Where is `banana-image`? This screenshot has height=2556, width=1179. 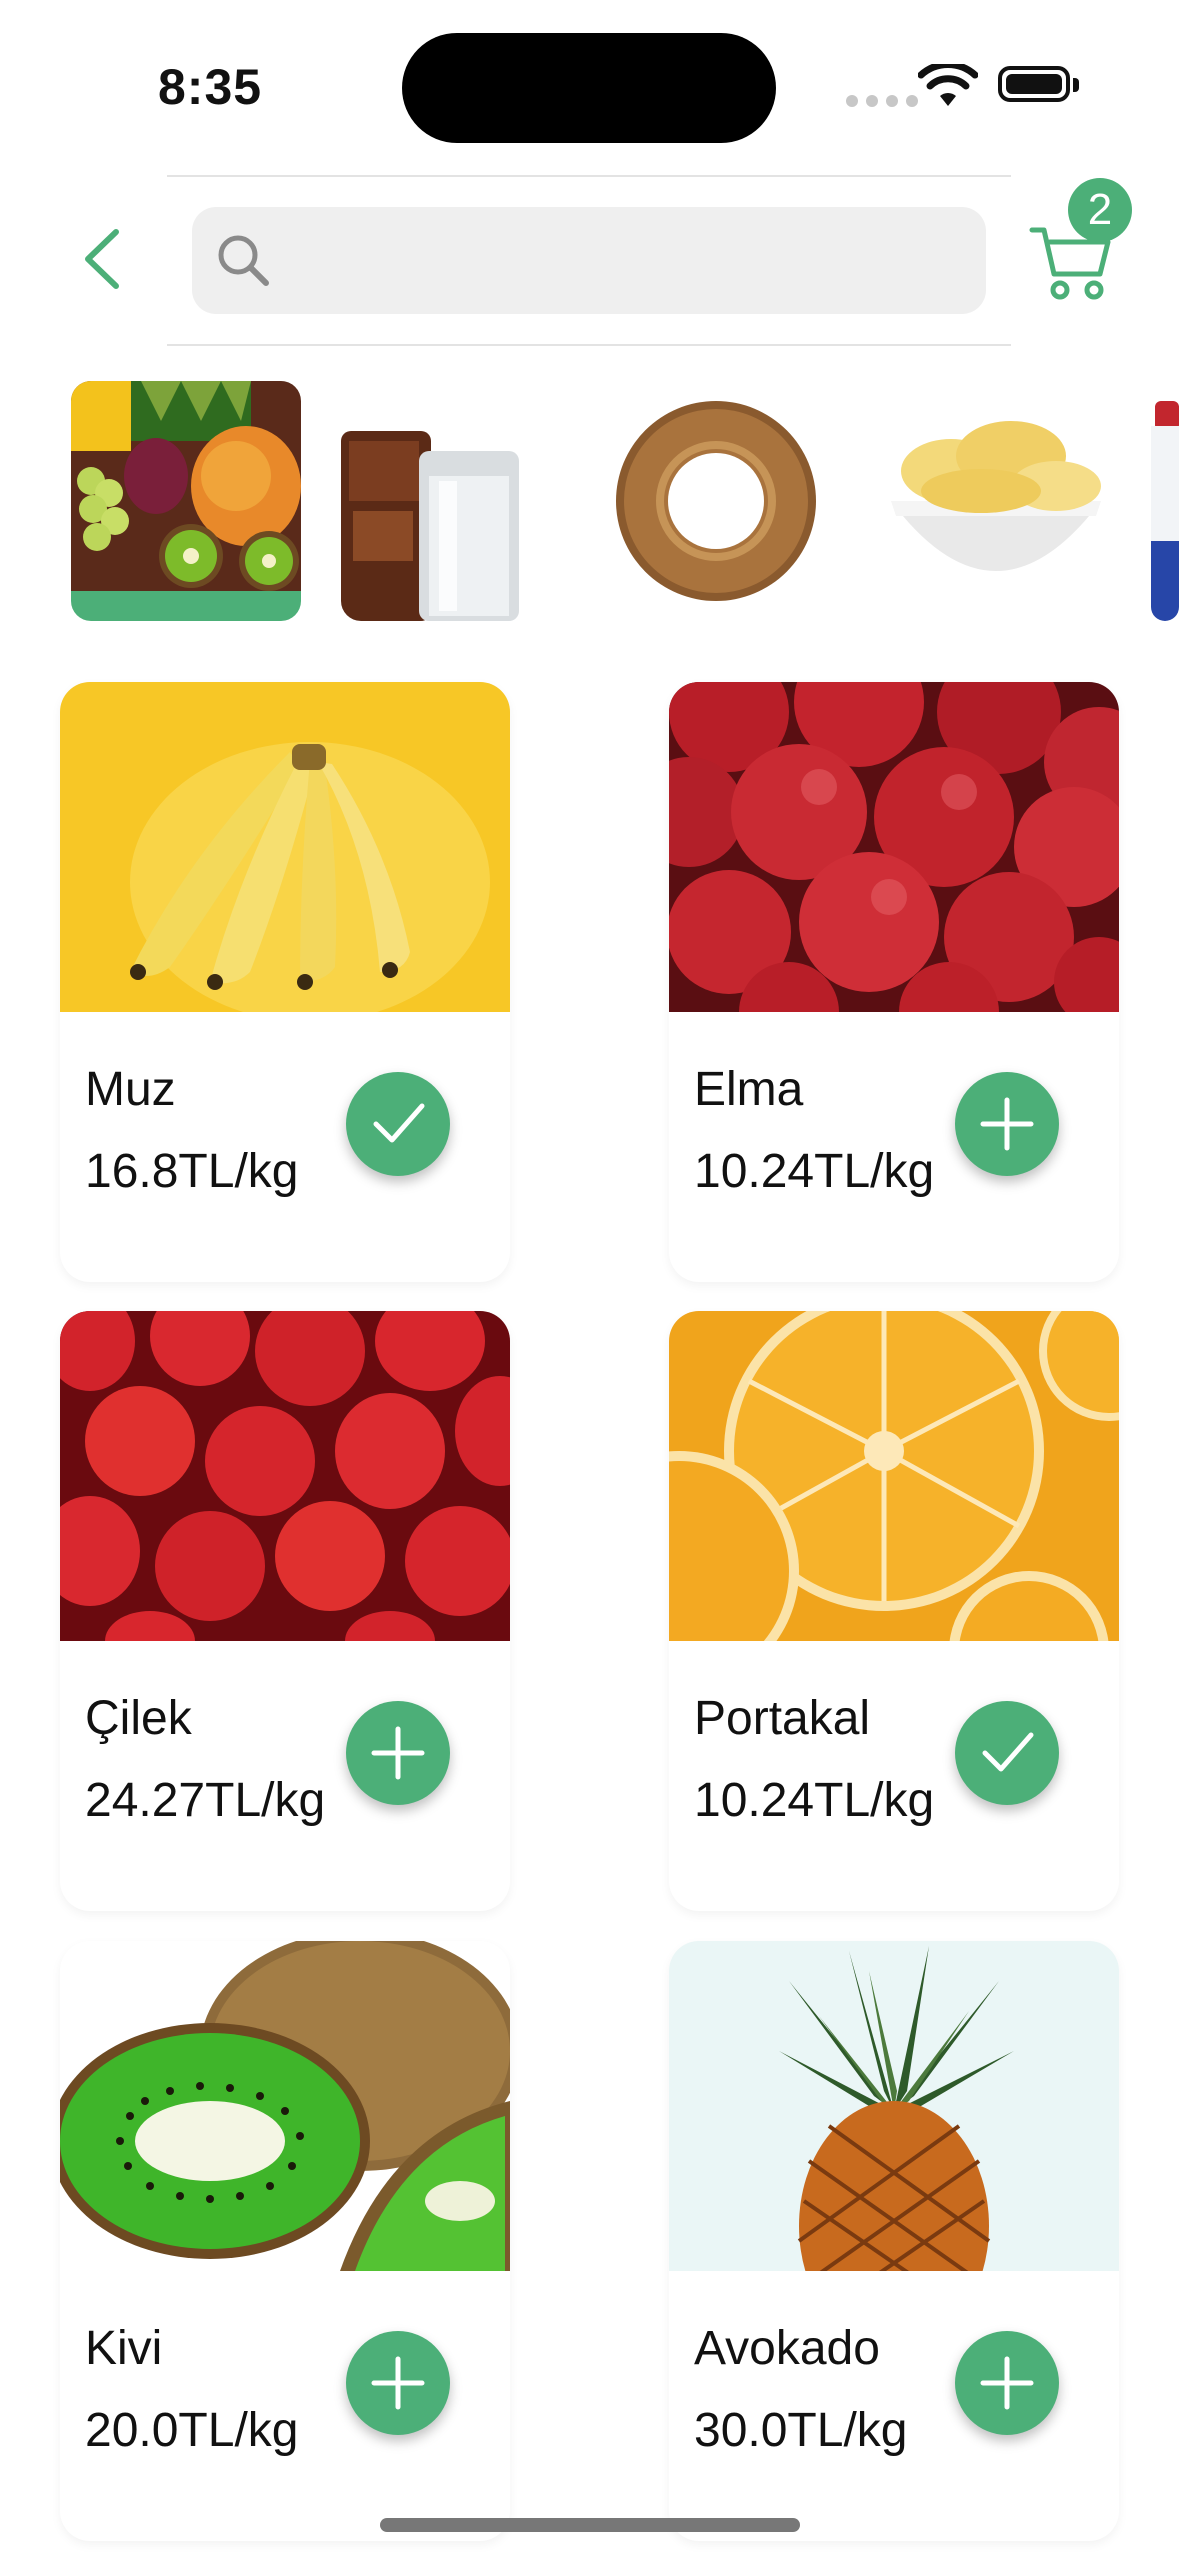 banana-image is located at coordinates (285, 847).